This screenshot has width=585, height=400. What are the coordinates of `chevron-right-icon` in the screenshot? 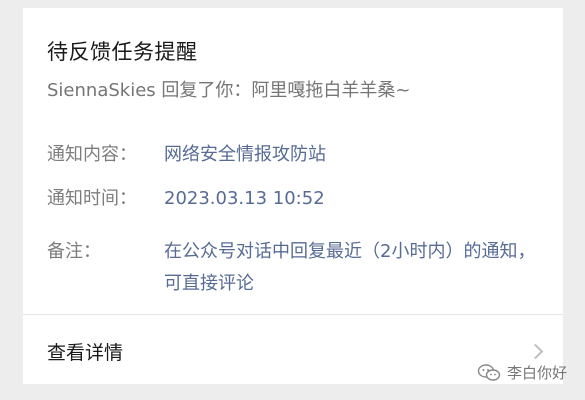 It's located at (535, 351).